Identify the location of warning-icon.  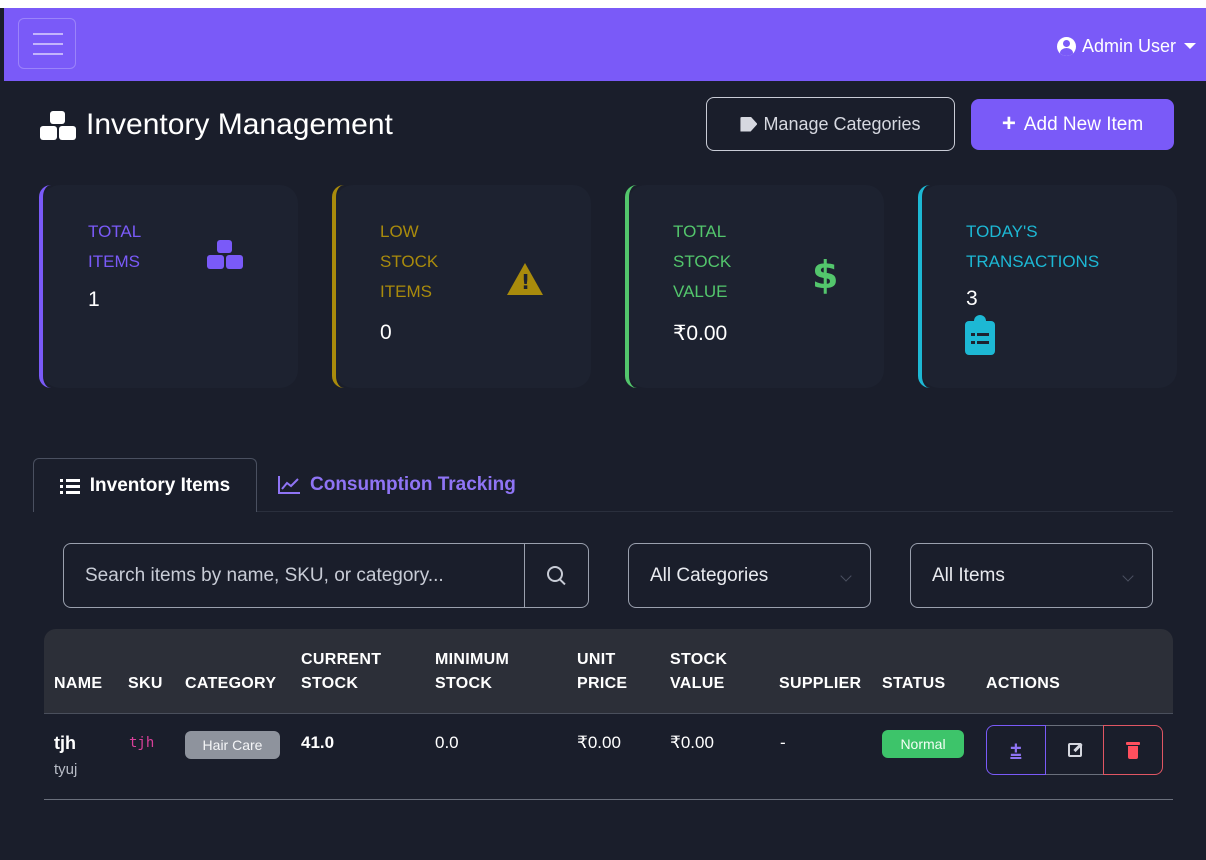
(525, 279).